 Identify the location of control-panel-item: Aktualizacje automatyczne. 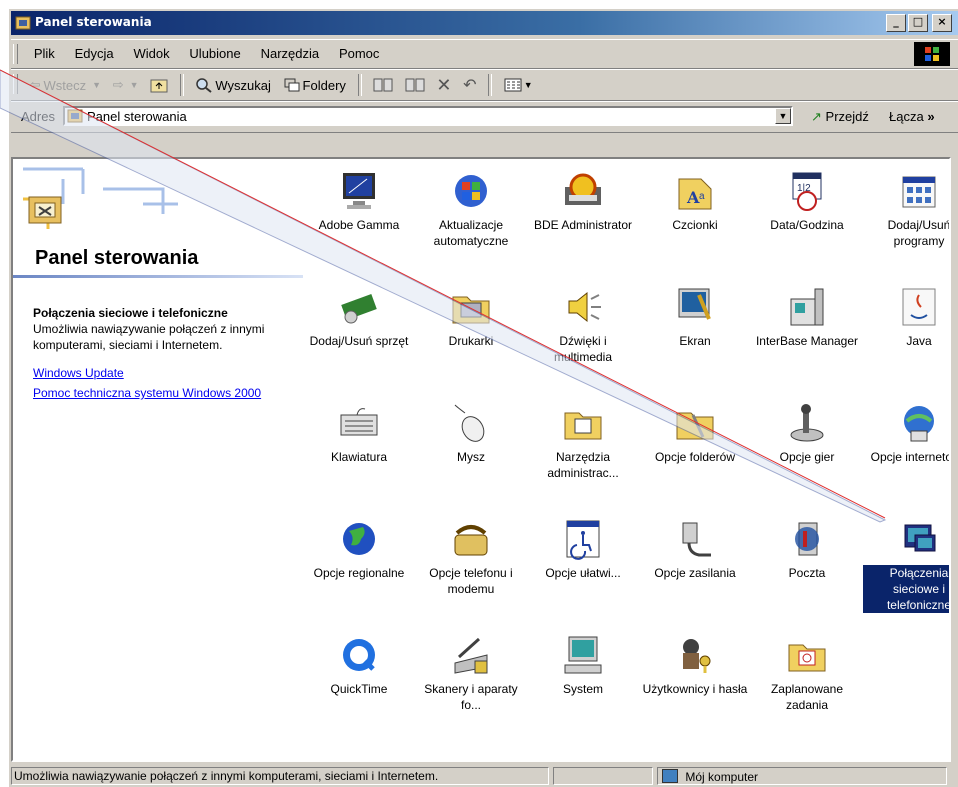
(471, 209).